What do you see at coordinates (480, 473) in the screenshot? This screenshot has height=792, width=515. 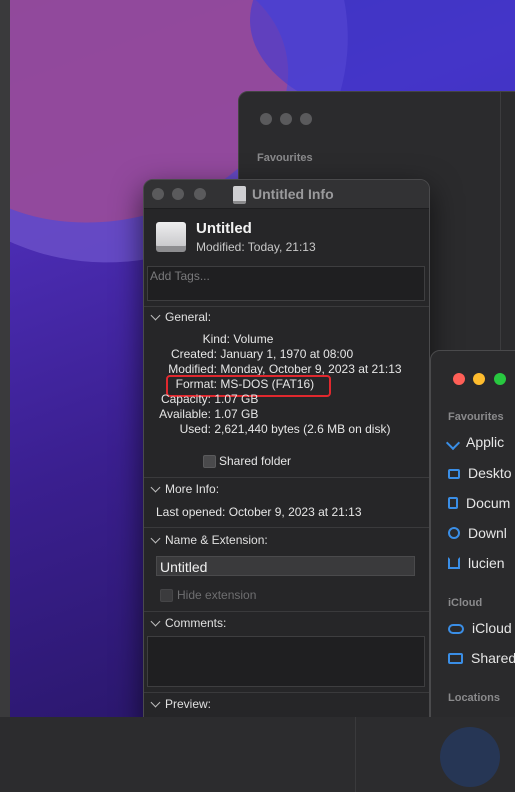 I see `sidebar-item-desktop: Deskto` at bounding box center [480, 473].